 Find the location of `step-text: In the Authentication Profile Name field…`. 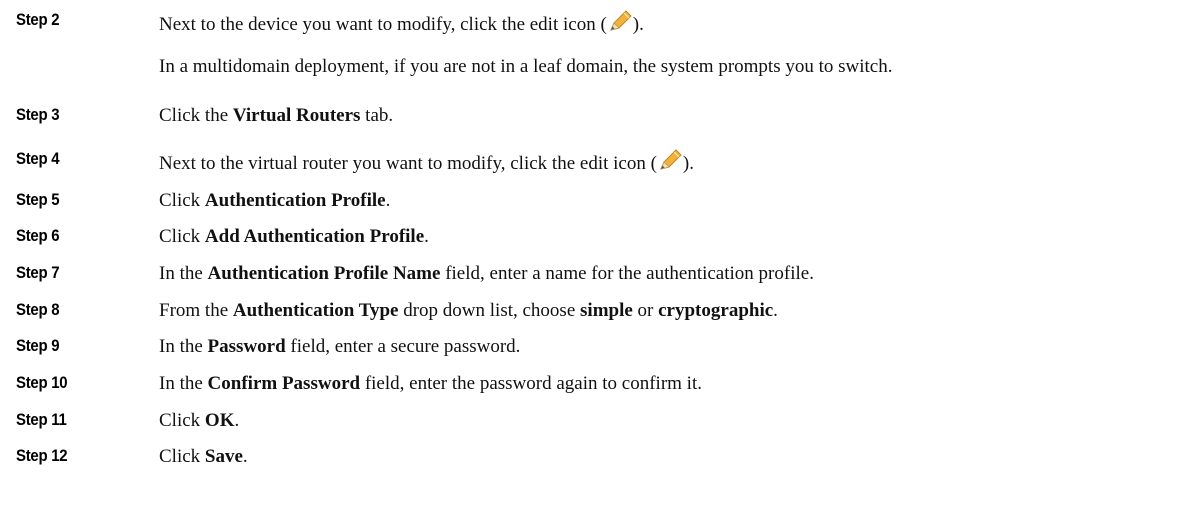

step-text: In the Authentication Profile Name field… is located at coordinates (486, 274).